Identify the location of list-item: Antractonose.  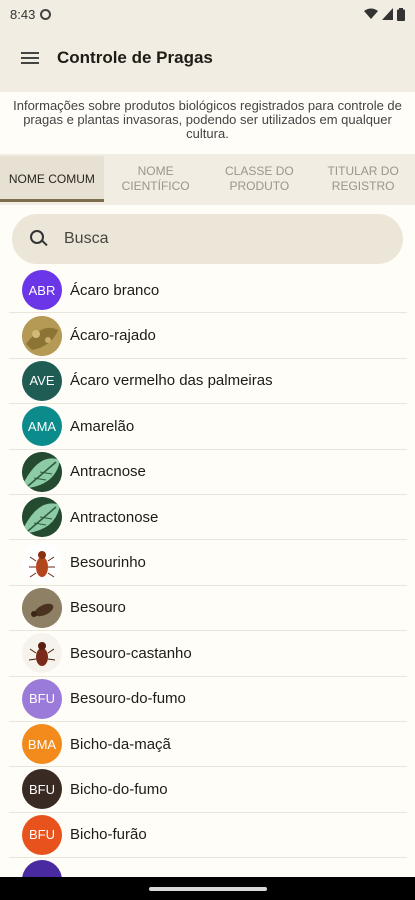
(208, 517).